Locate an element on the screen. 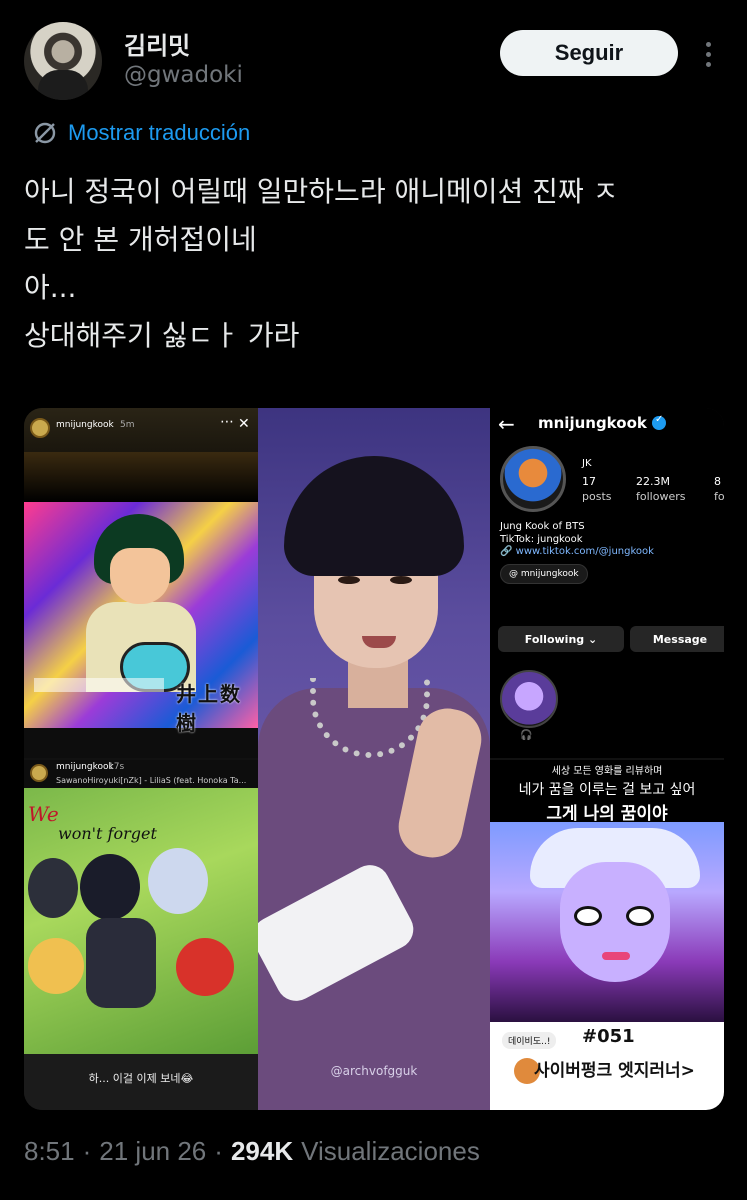 This screenshot has height=1200, width=747. headphones-icon: 🎧 is located at coordinates (526, 735).